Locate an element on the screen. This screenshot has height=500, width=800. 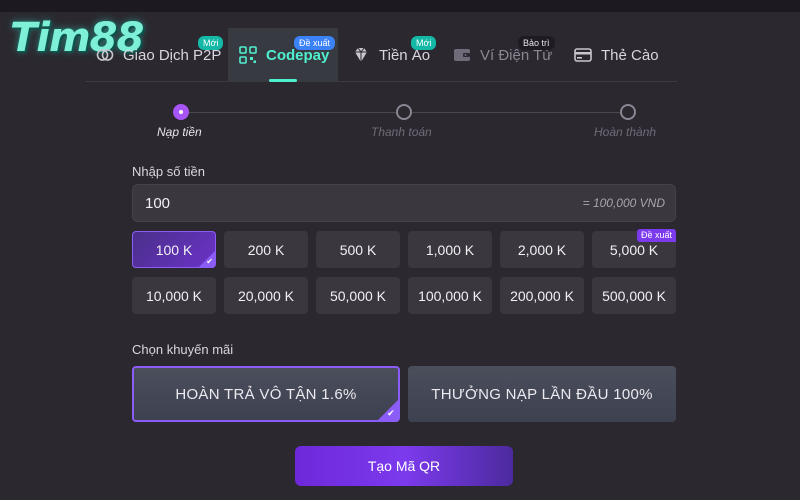
promo-option-label: HOÀN TRẢ VÔ TẬN 1.6% is located at coordinates (266, 394).